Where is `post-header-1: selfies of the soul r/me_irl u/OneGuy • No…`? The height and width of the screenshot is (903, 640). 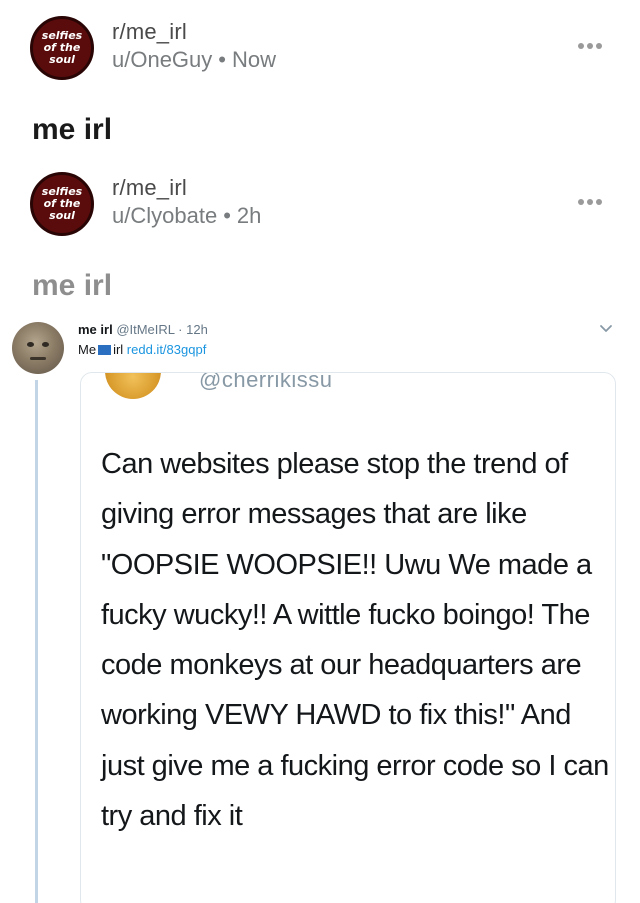 post-header-1: selfies of the soul r/me_irl u/OneGuy • No… is located at coordinates (320, 48).